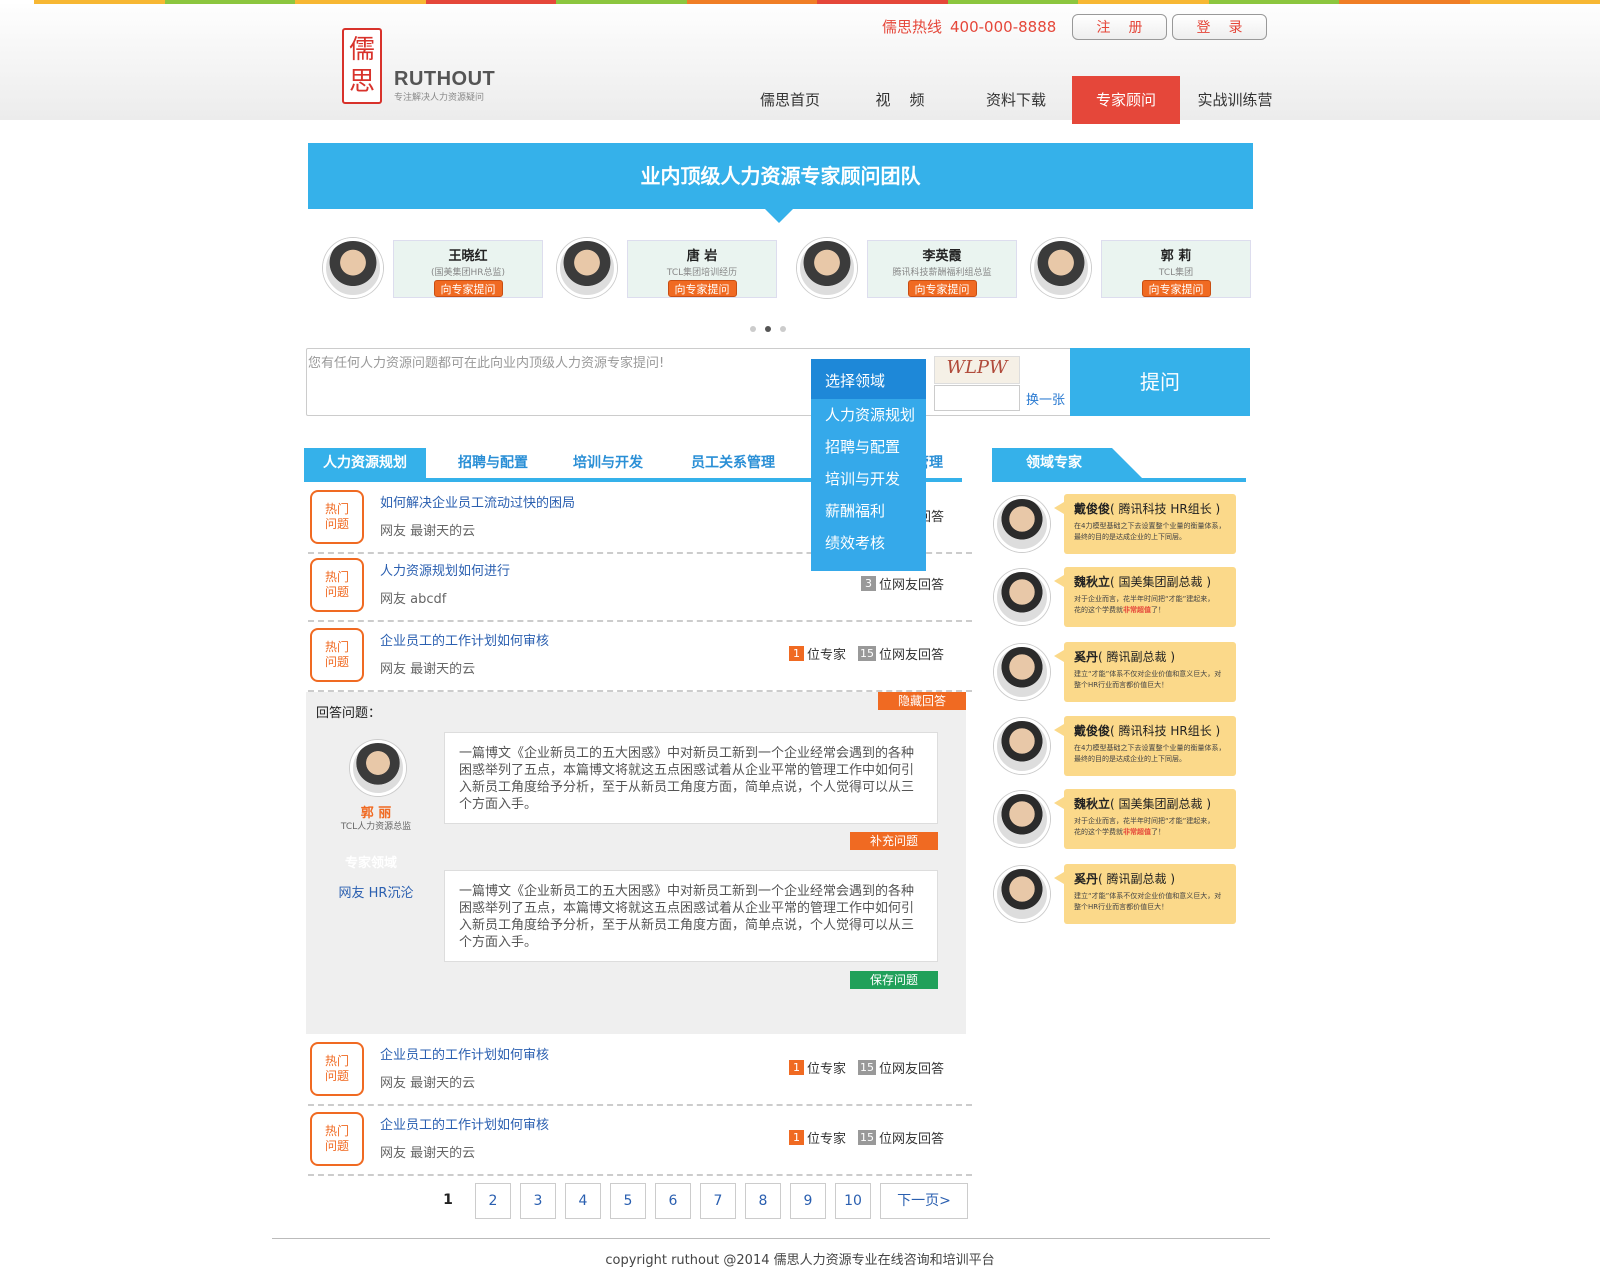  Describe the element at coordinates (977, 398) in the screenshot. I see `captcha-input` at that location.